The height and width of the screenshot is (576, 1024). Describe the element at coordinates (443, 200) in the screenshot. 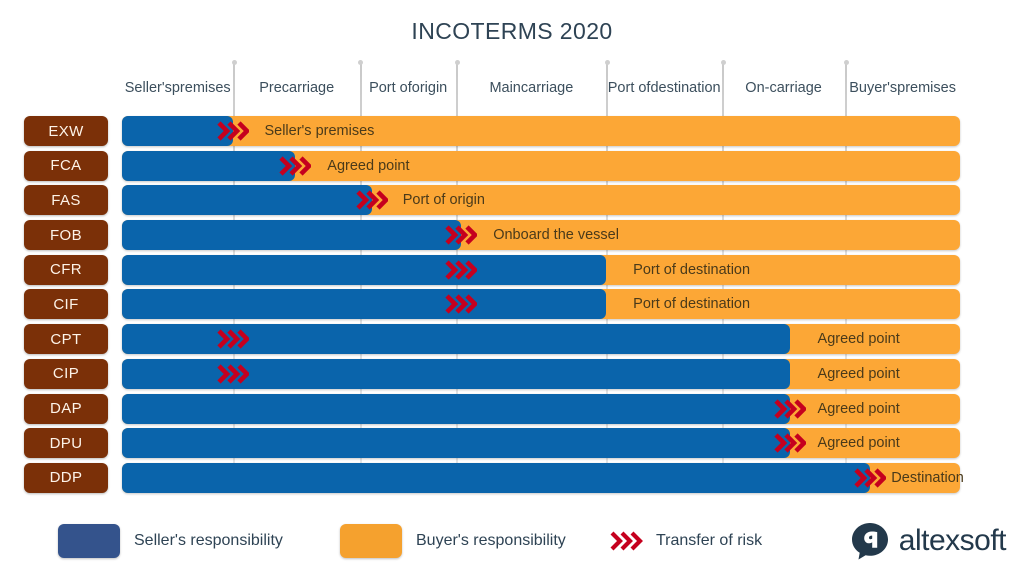

I see `transfer-point-label: Port of origin` at that location.